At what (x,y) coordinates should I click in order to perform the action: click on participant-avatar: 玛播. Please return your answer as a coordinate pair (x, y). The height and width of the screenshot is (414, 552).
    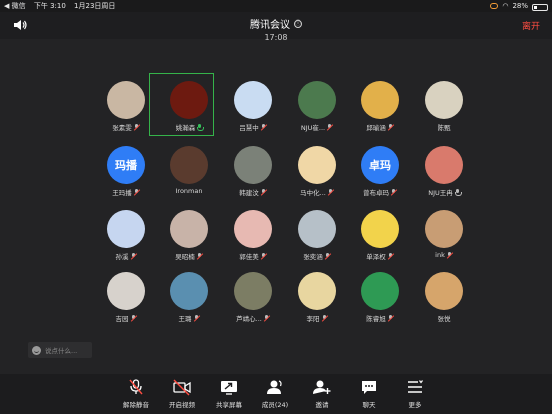
    Looking at the image, I should click on (126, 165).